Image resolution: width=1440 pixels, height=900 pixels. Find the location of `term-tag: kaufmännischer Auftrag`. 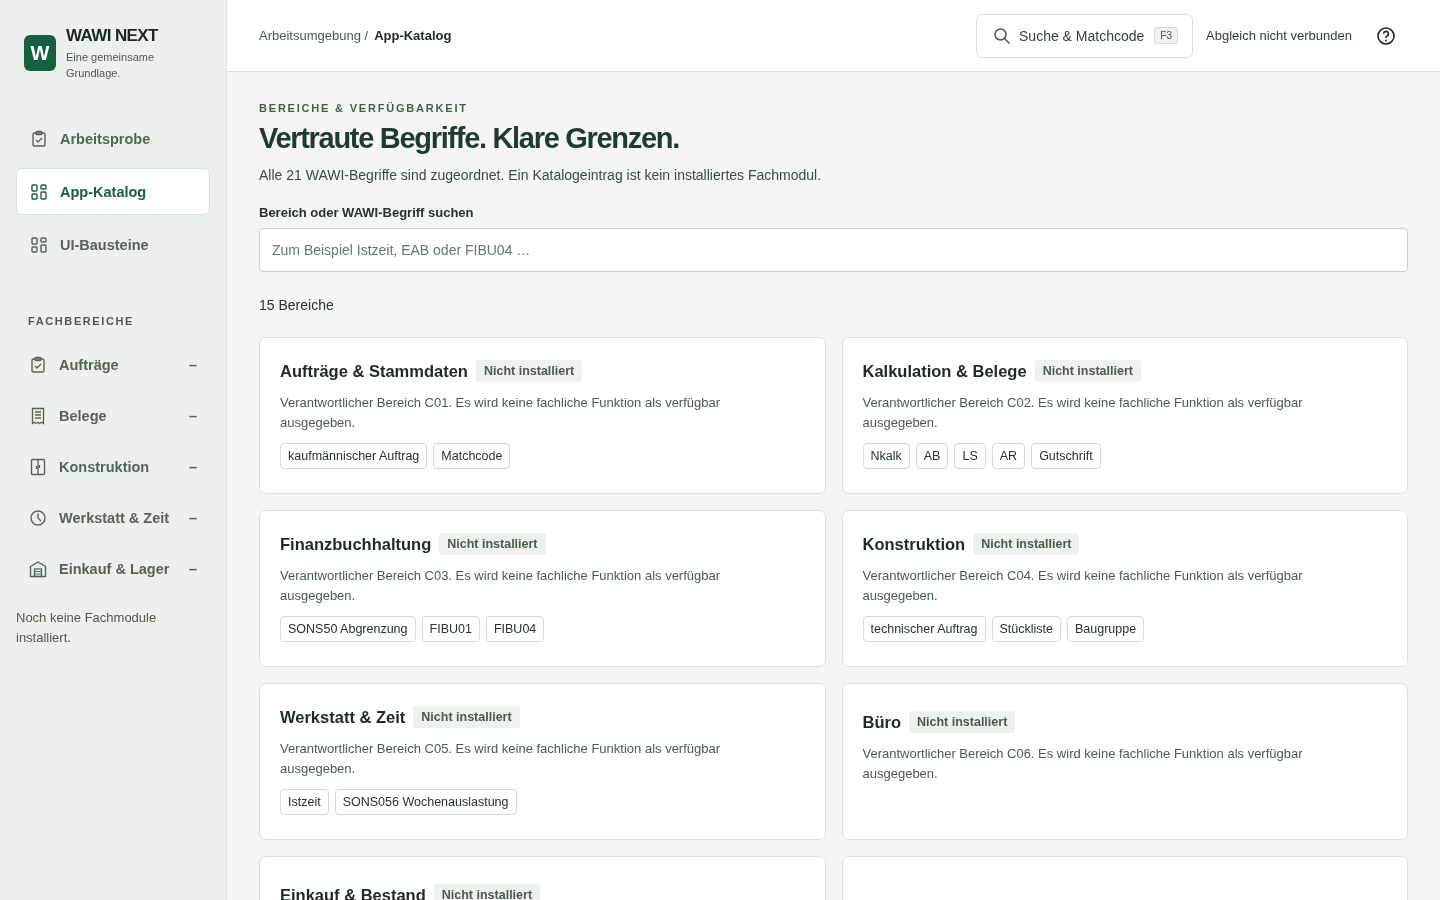

term-tag: kaufmännischer Auftrag is located at coordinates (354, 456).